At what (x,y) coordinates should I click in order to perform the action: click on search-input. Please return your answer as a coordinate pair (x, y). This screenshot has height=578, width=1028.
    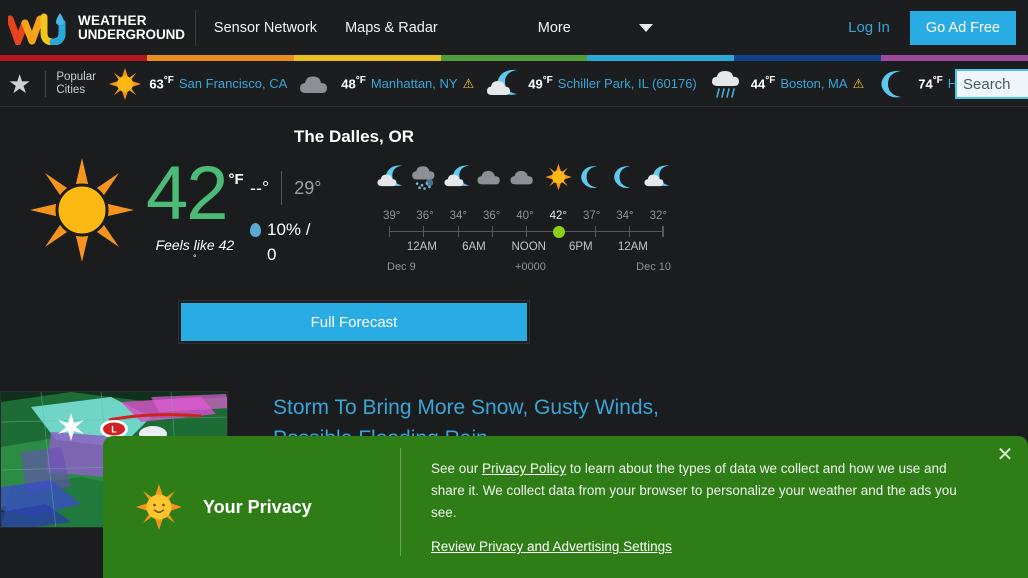
    Looking at the image, I should click on (991, 84).